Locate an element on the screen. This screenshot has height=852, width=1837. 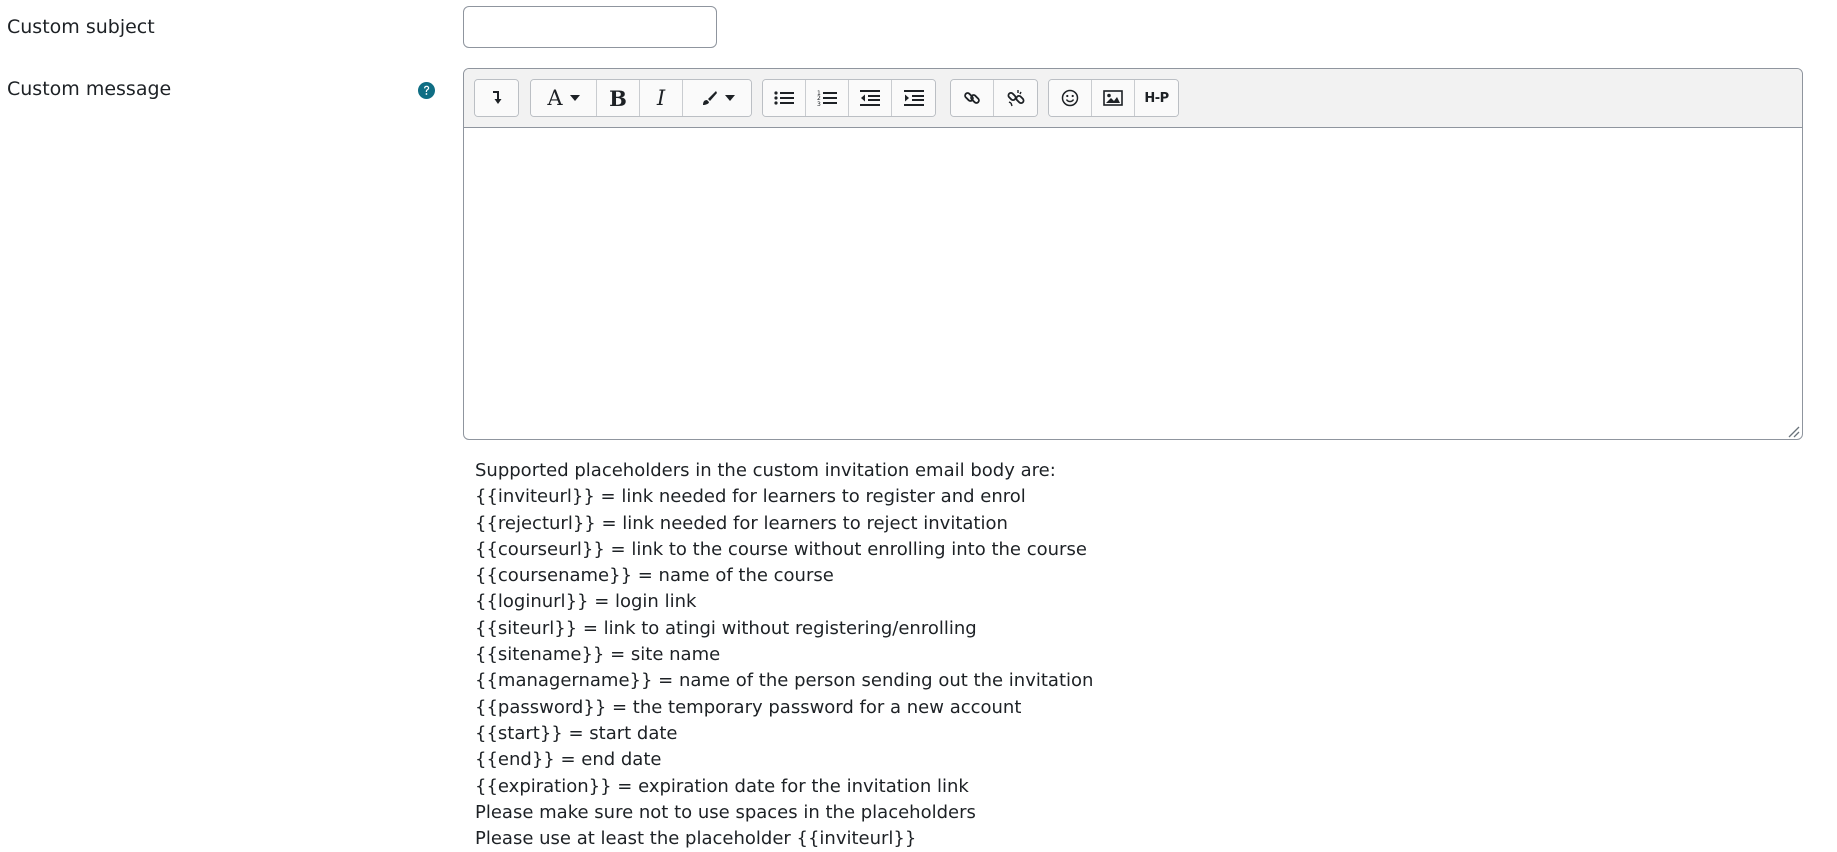
unordered-list-button is located at coordinates (784, 98).